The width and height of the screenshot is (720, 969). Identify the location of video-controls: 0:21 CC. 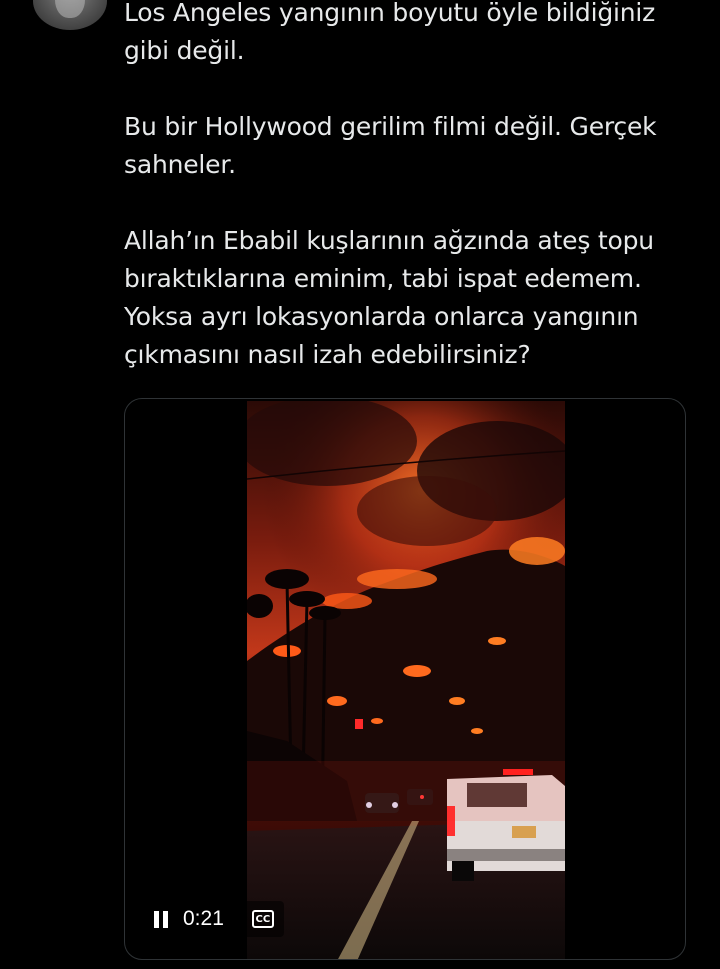
(215, 919).